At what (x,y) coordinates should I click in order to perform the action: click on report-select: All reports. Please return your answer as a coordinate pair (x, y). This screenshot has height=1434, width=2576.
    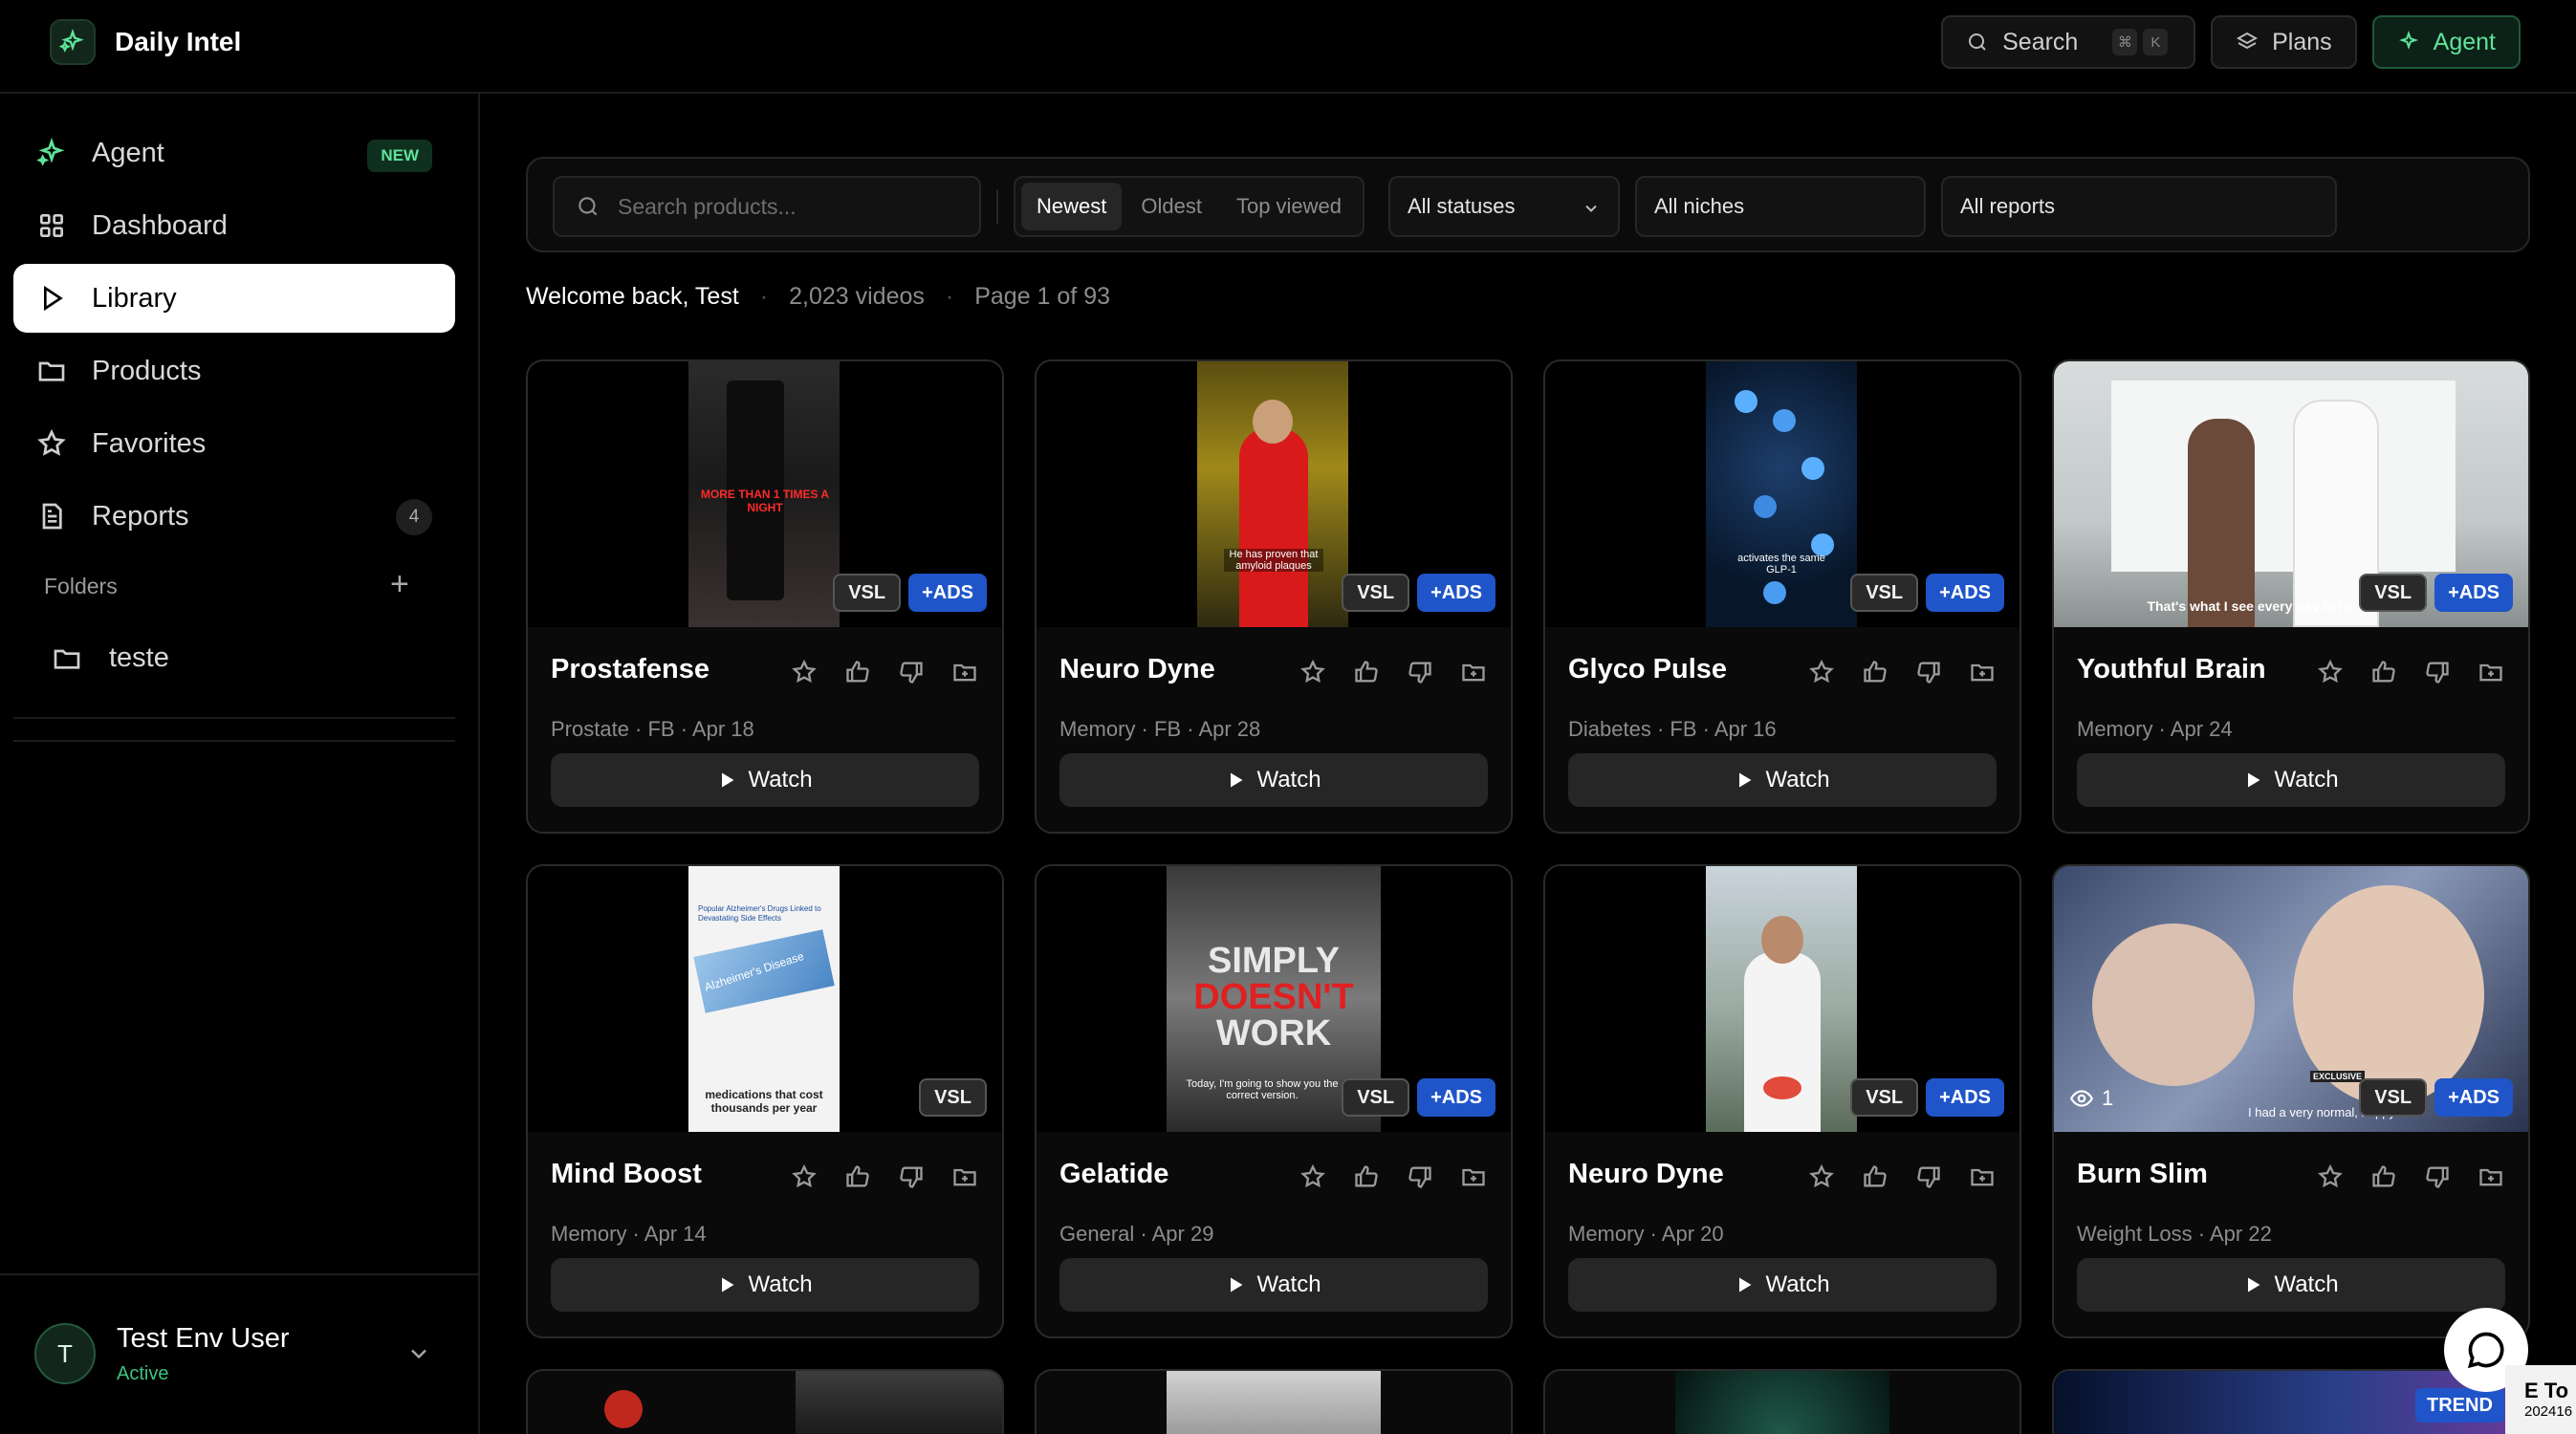
    Looking at the image, I should click on (2139, 206).